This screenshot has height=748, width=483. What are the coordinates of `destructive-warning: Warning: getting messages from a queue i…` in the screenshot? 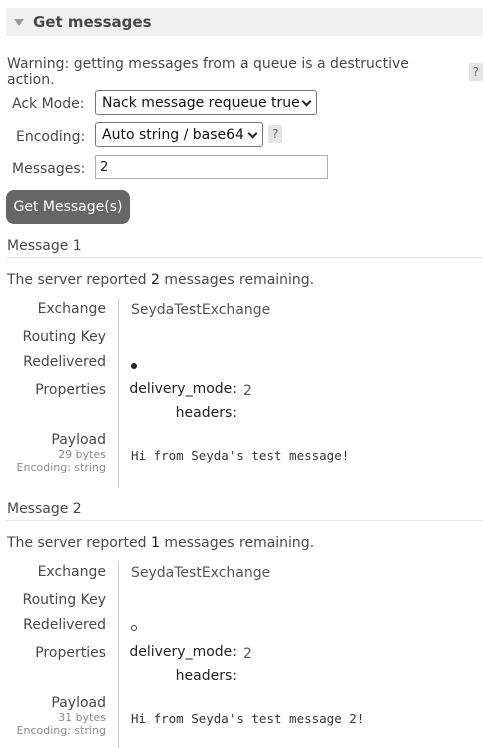 It's located at (245, 72).